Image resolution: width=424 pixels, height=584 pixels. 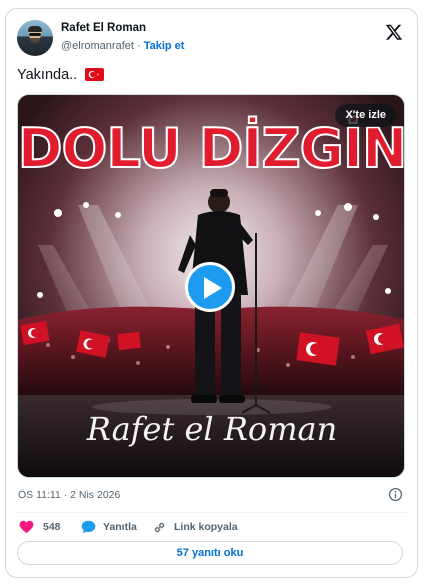 What do you see at coordinates (206, 527) in the screenshot?
I see `copy-link-label: Link kopyala` at bounding box center [206, 527].